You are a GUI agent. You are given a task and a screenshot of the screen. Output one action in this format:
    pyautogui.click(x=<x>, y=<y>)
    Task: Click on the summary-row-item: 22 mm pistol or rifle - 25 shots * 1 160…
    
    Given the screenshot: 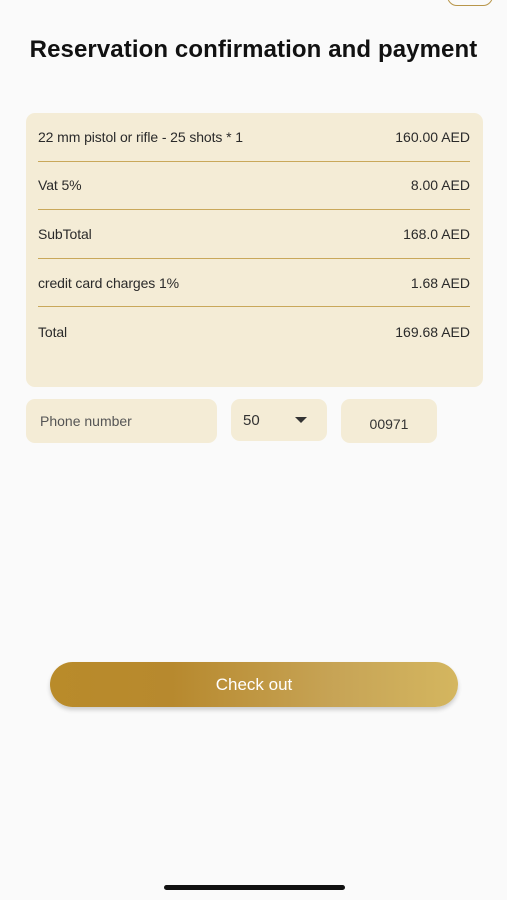 What is the action you would take?
    pyautogui.click(x=254, y=137)
    